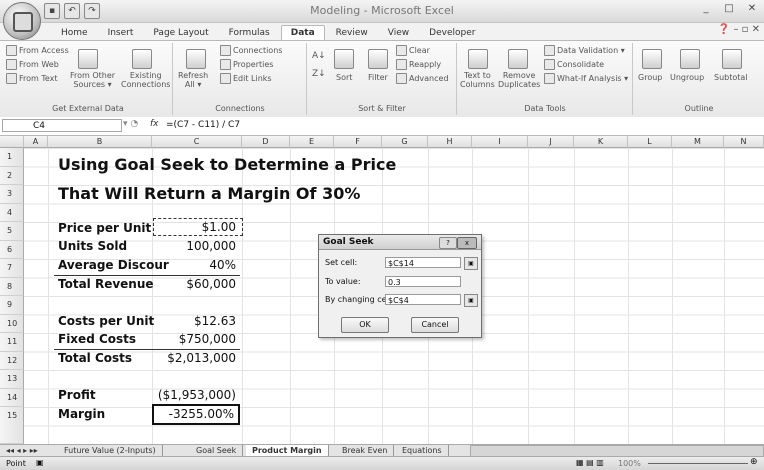  What do you see at coordinates (198, 227) in the screenshot?
I see `price-per-unit-value: $1.00` at bounding box center [198, 227].